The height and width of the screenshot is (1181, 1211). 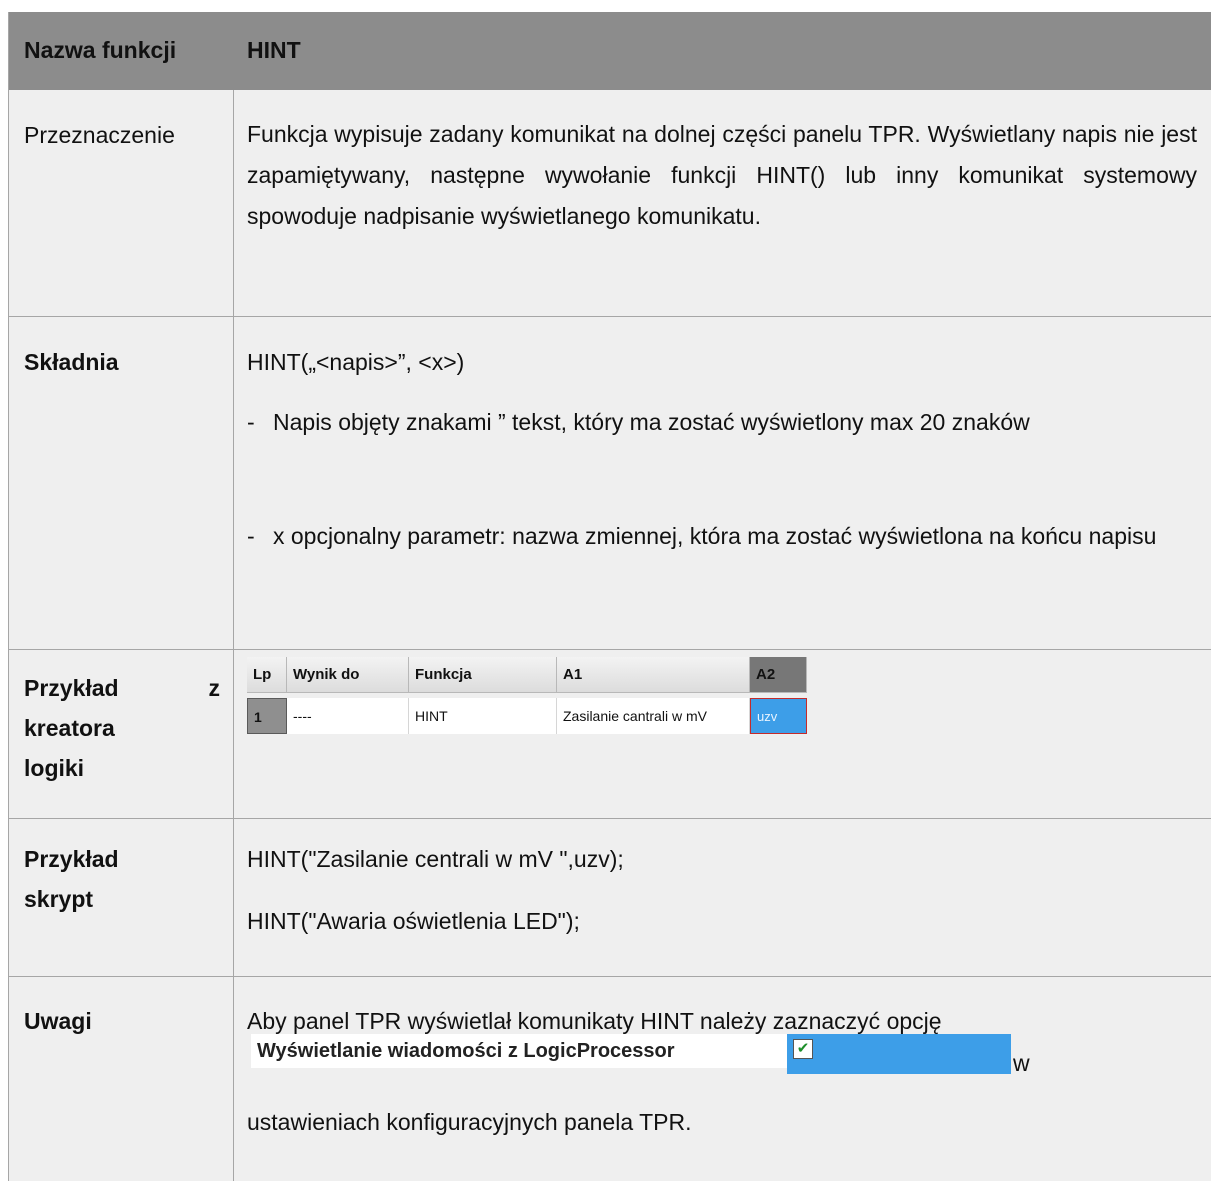 What do you see at coordinates (519, 1051) in the screenshot?
I see `option-label: Wyświetlanie wiadomości z LogicProcessor` at bounding box center [519, 1051].